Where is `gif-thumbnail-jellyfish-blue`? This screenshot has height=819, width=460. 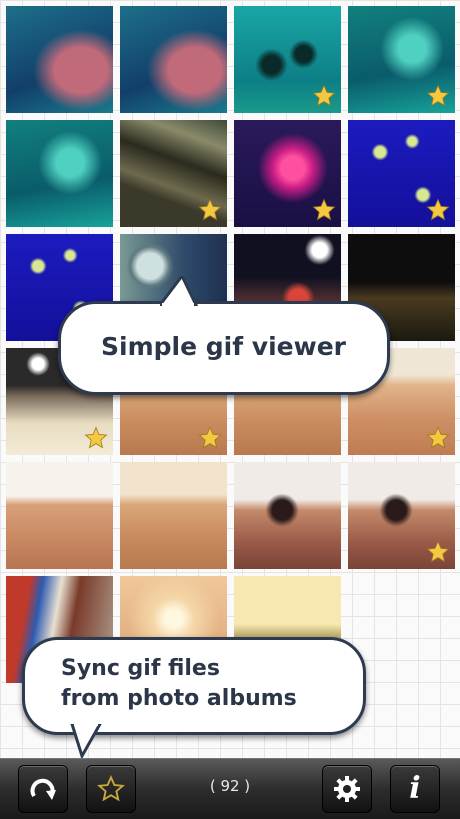 gif-thumbnail-jellyfish-blue is located at coordinates (401, 173).